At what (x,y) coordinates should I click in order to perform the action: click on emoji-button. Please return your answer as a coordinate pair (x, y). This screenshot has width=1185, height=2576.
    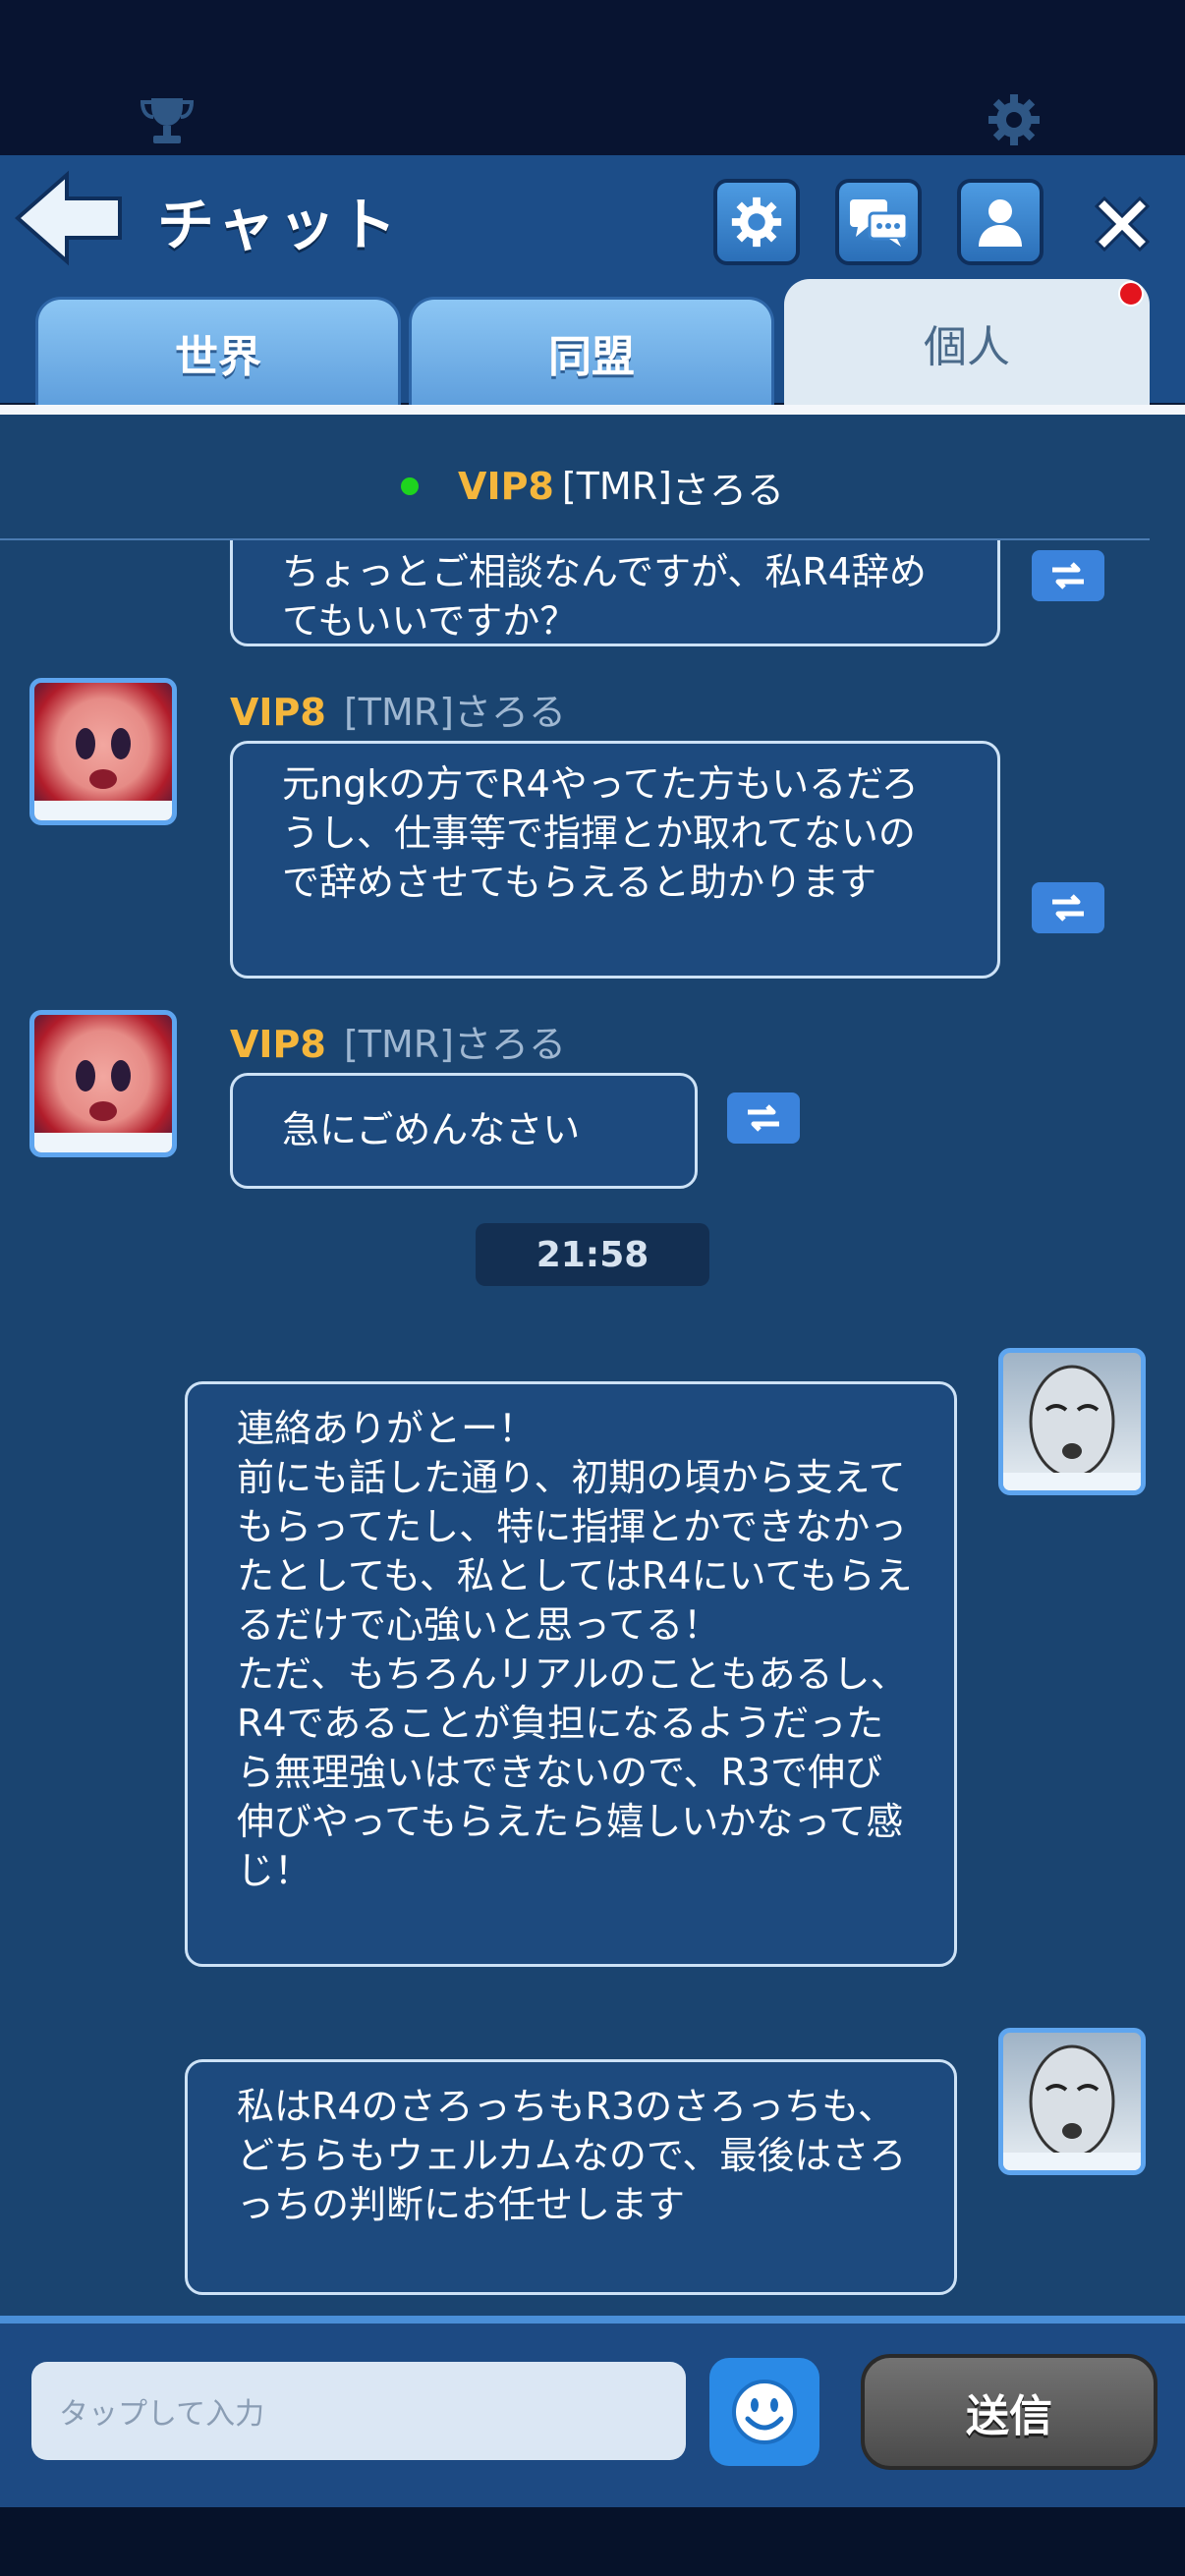
    Looking at the image, I should click on (764, 2412).